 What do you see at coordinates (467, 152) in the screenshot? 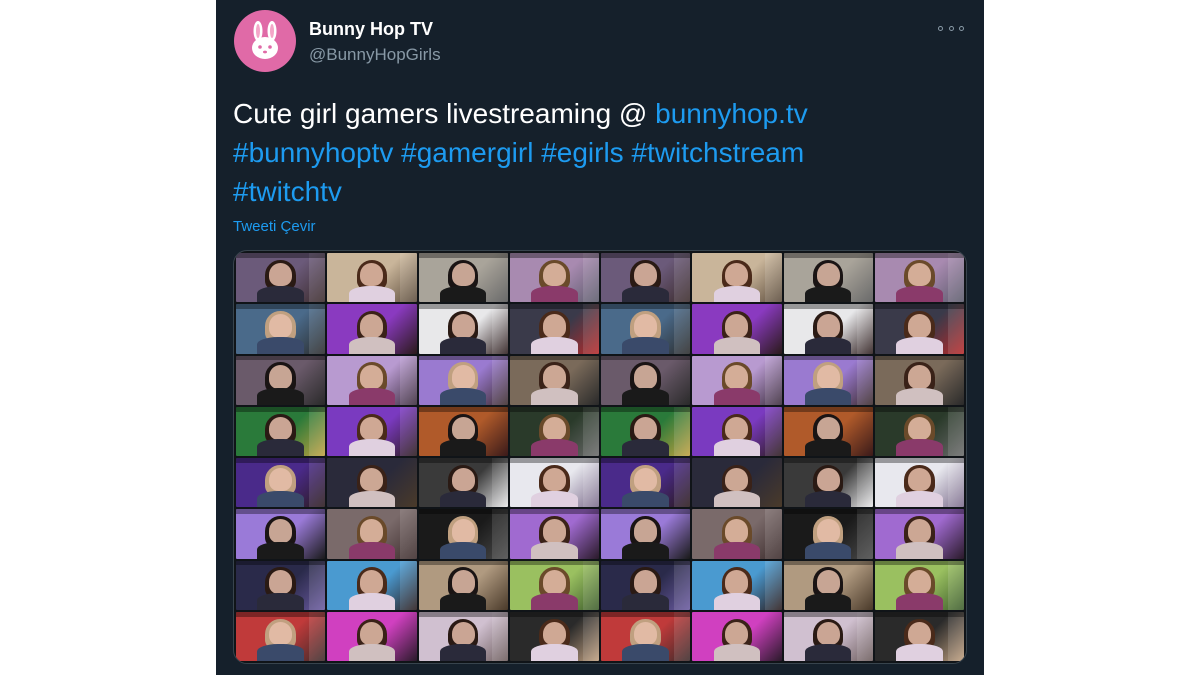
I see `hashtag: #gamergirl` at bounding box center [467, 152].